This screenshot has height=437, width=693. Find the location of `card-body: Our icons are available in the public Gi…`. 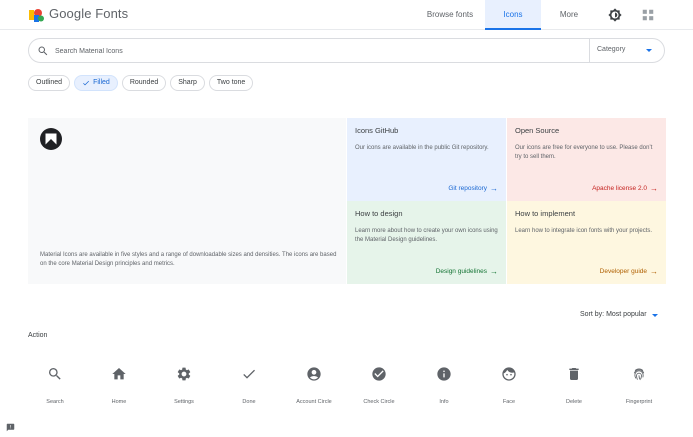

card-body: Our icons are available in the public Gi… is located at coordinates (422, 148).